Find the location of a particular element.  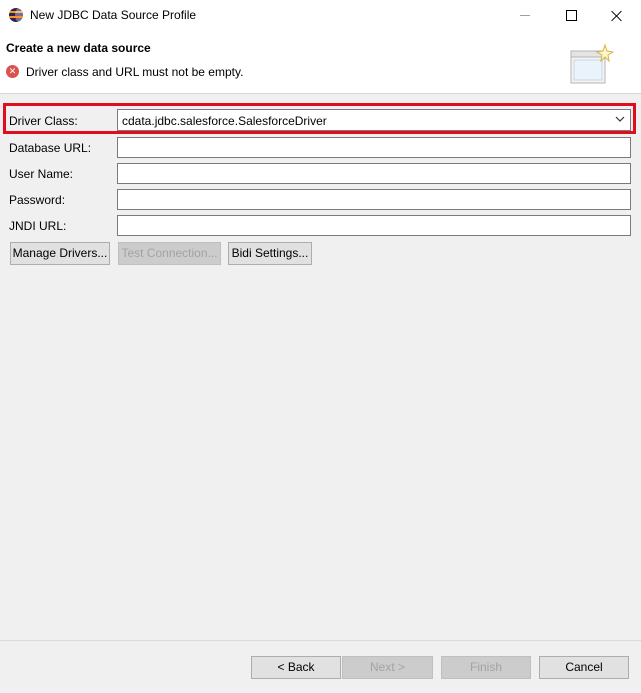

error-message: Driver class and URL must not be empty. is located at coordinates (135, 72).